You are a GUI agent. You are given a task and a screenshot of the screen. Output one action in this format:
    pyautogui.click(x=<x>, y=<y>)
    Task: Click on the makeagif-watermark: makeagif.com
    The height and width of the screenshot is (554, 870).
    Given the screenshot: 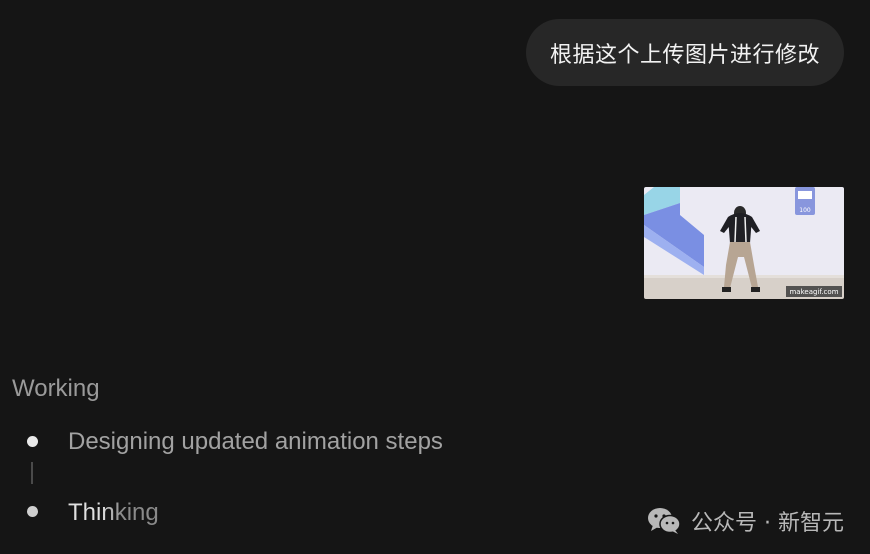 What is the action you would take?
    pyautogui.click(x=813, y=292)
    